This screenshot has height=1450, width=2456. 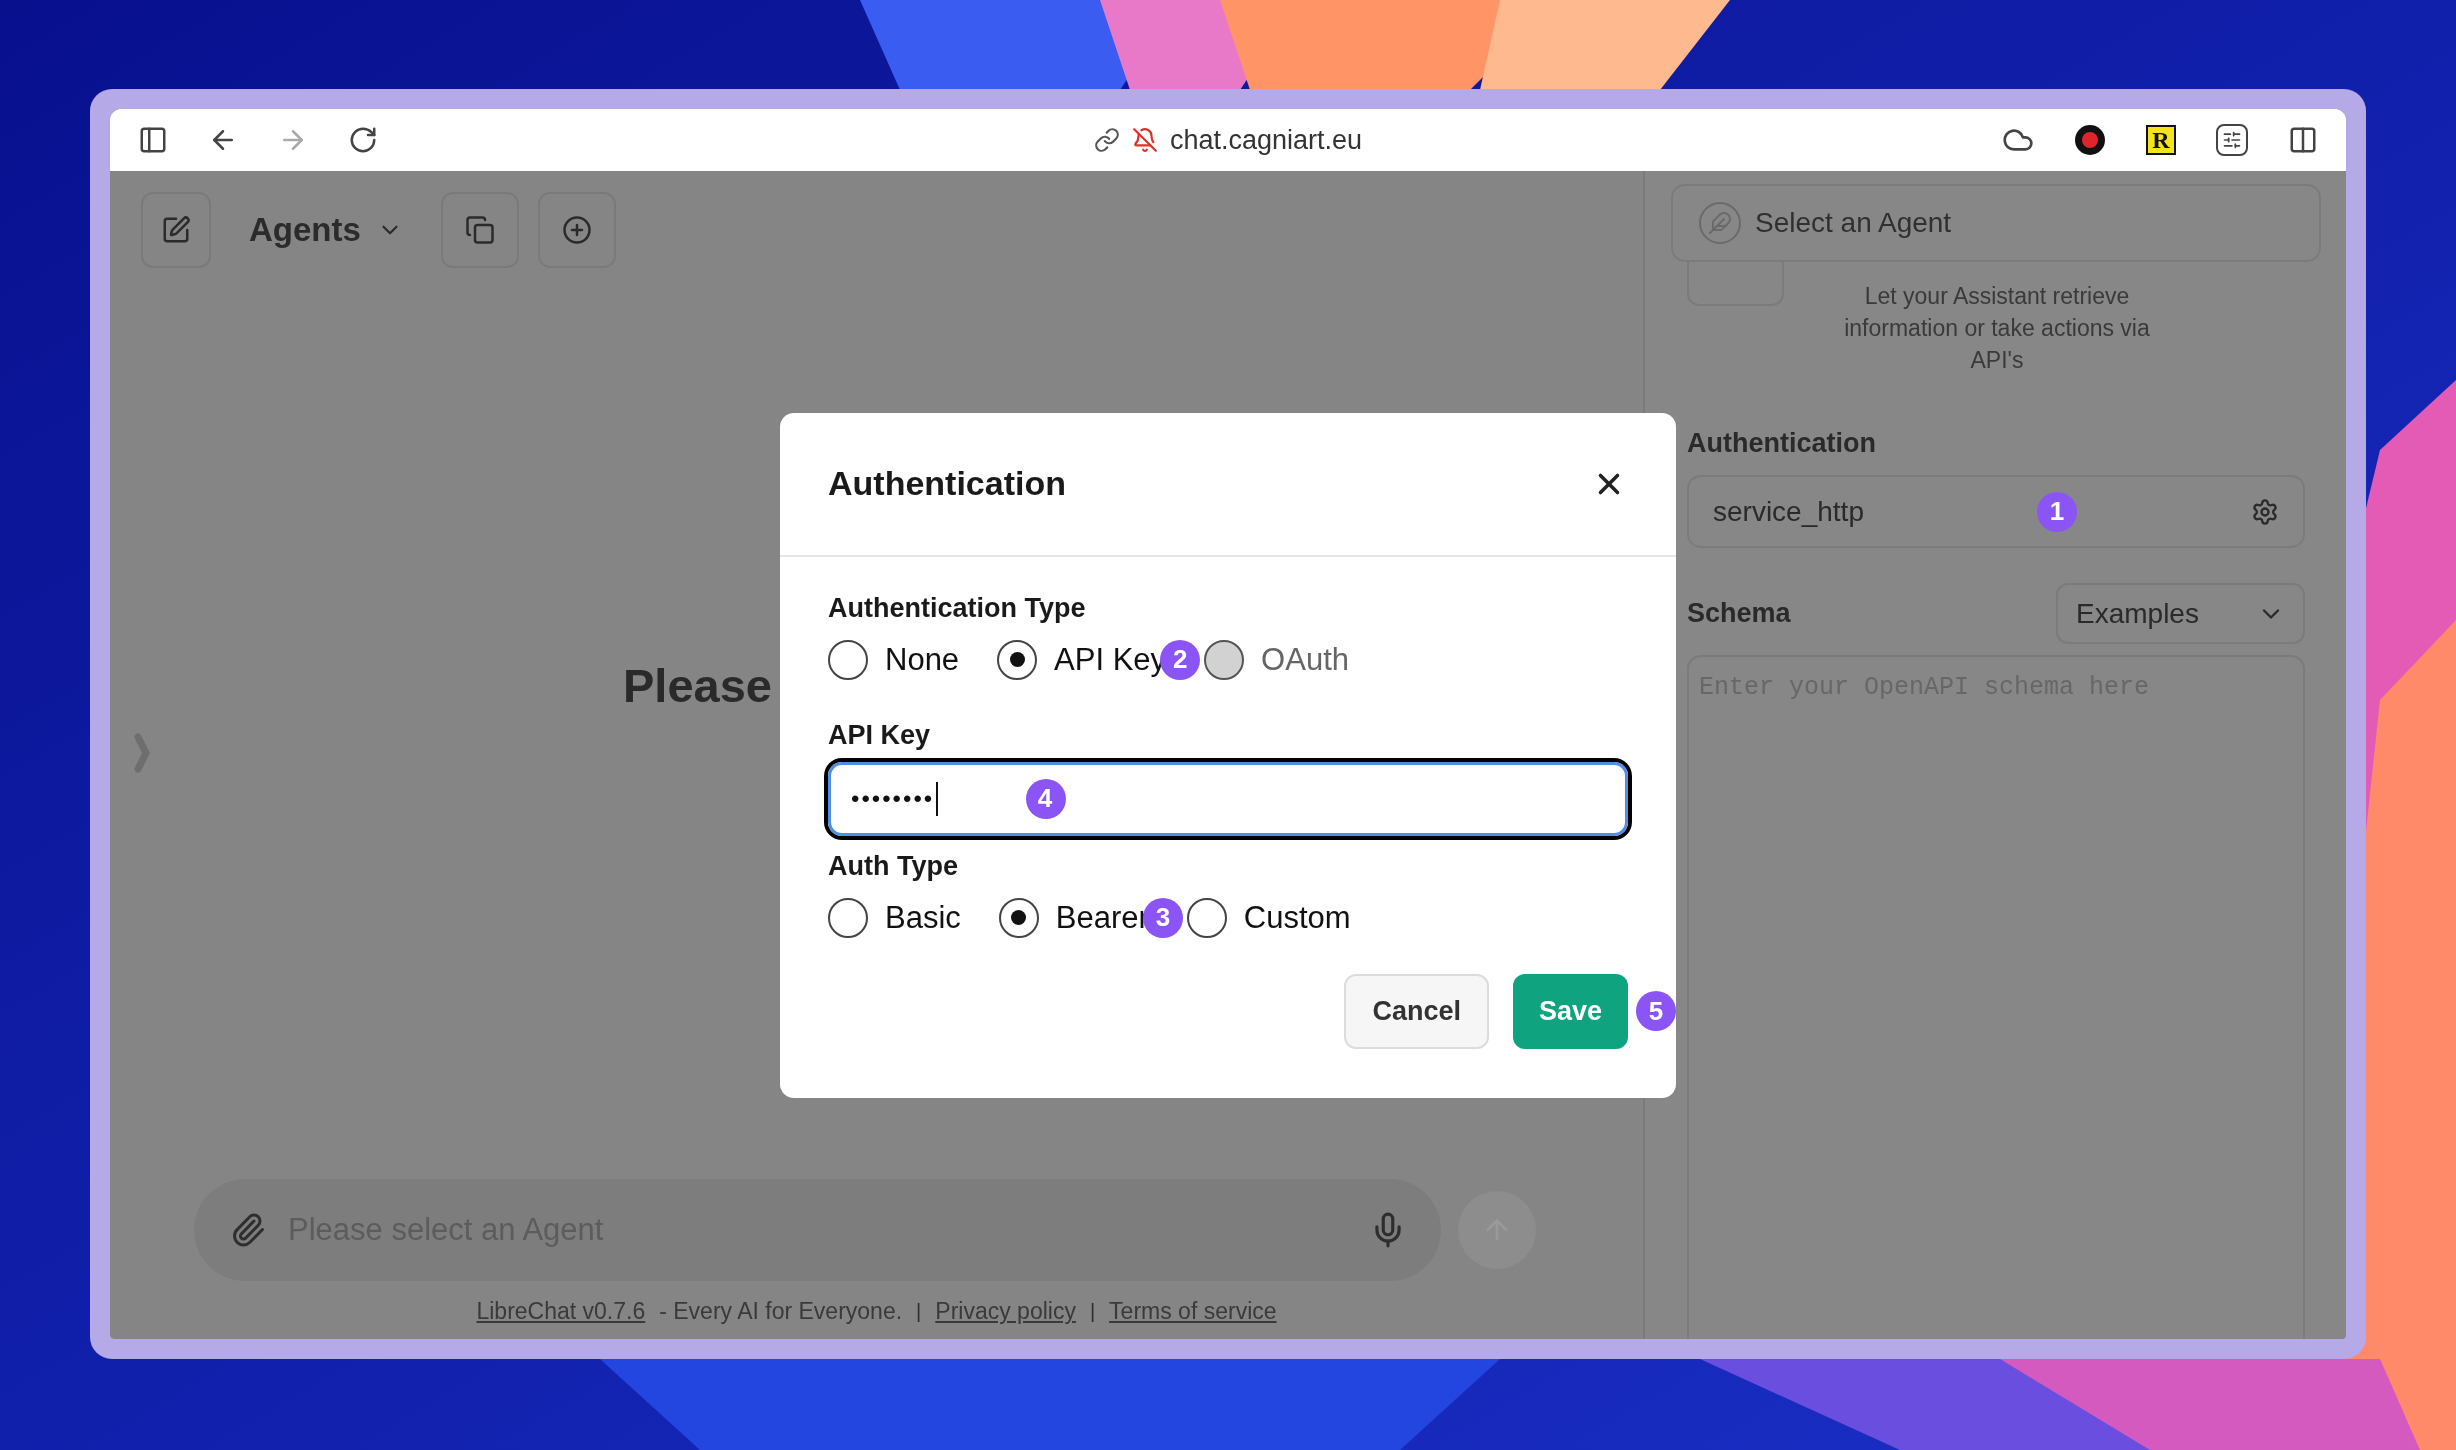 I want to click on reload-icon, so click(x=363, y=140).